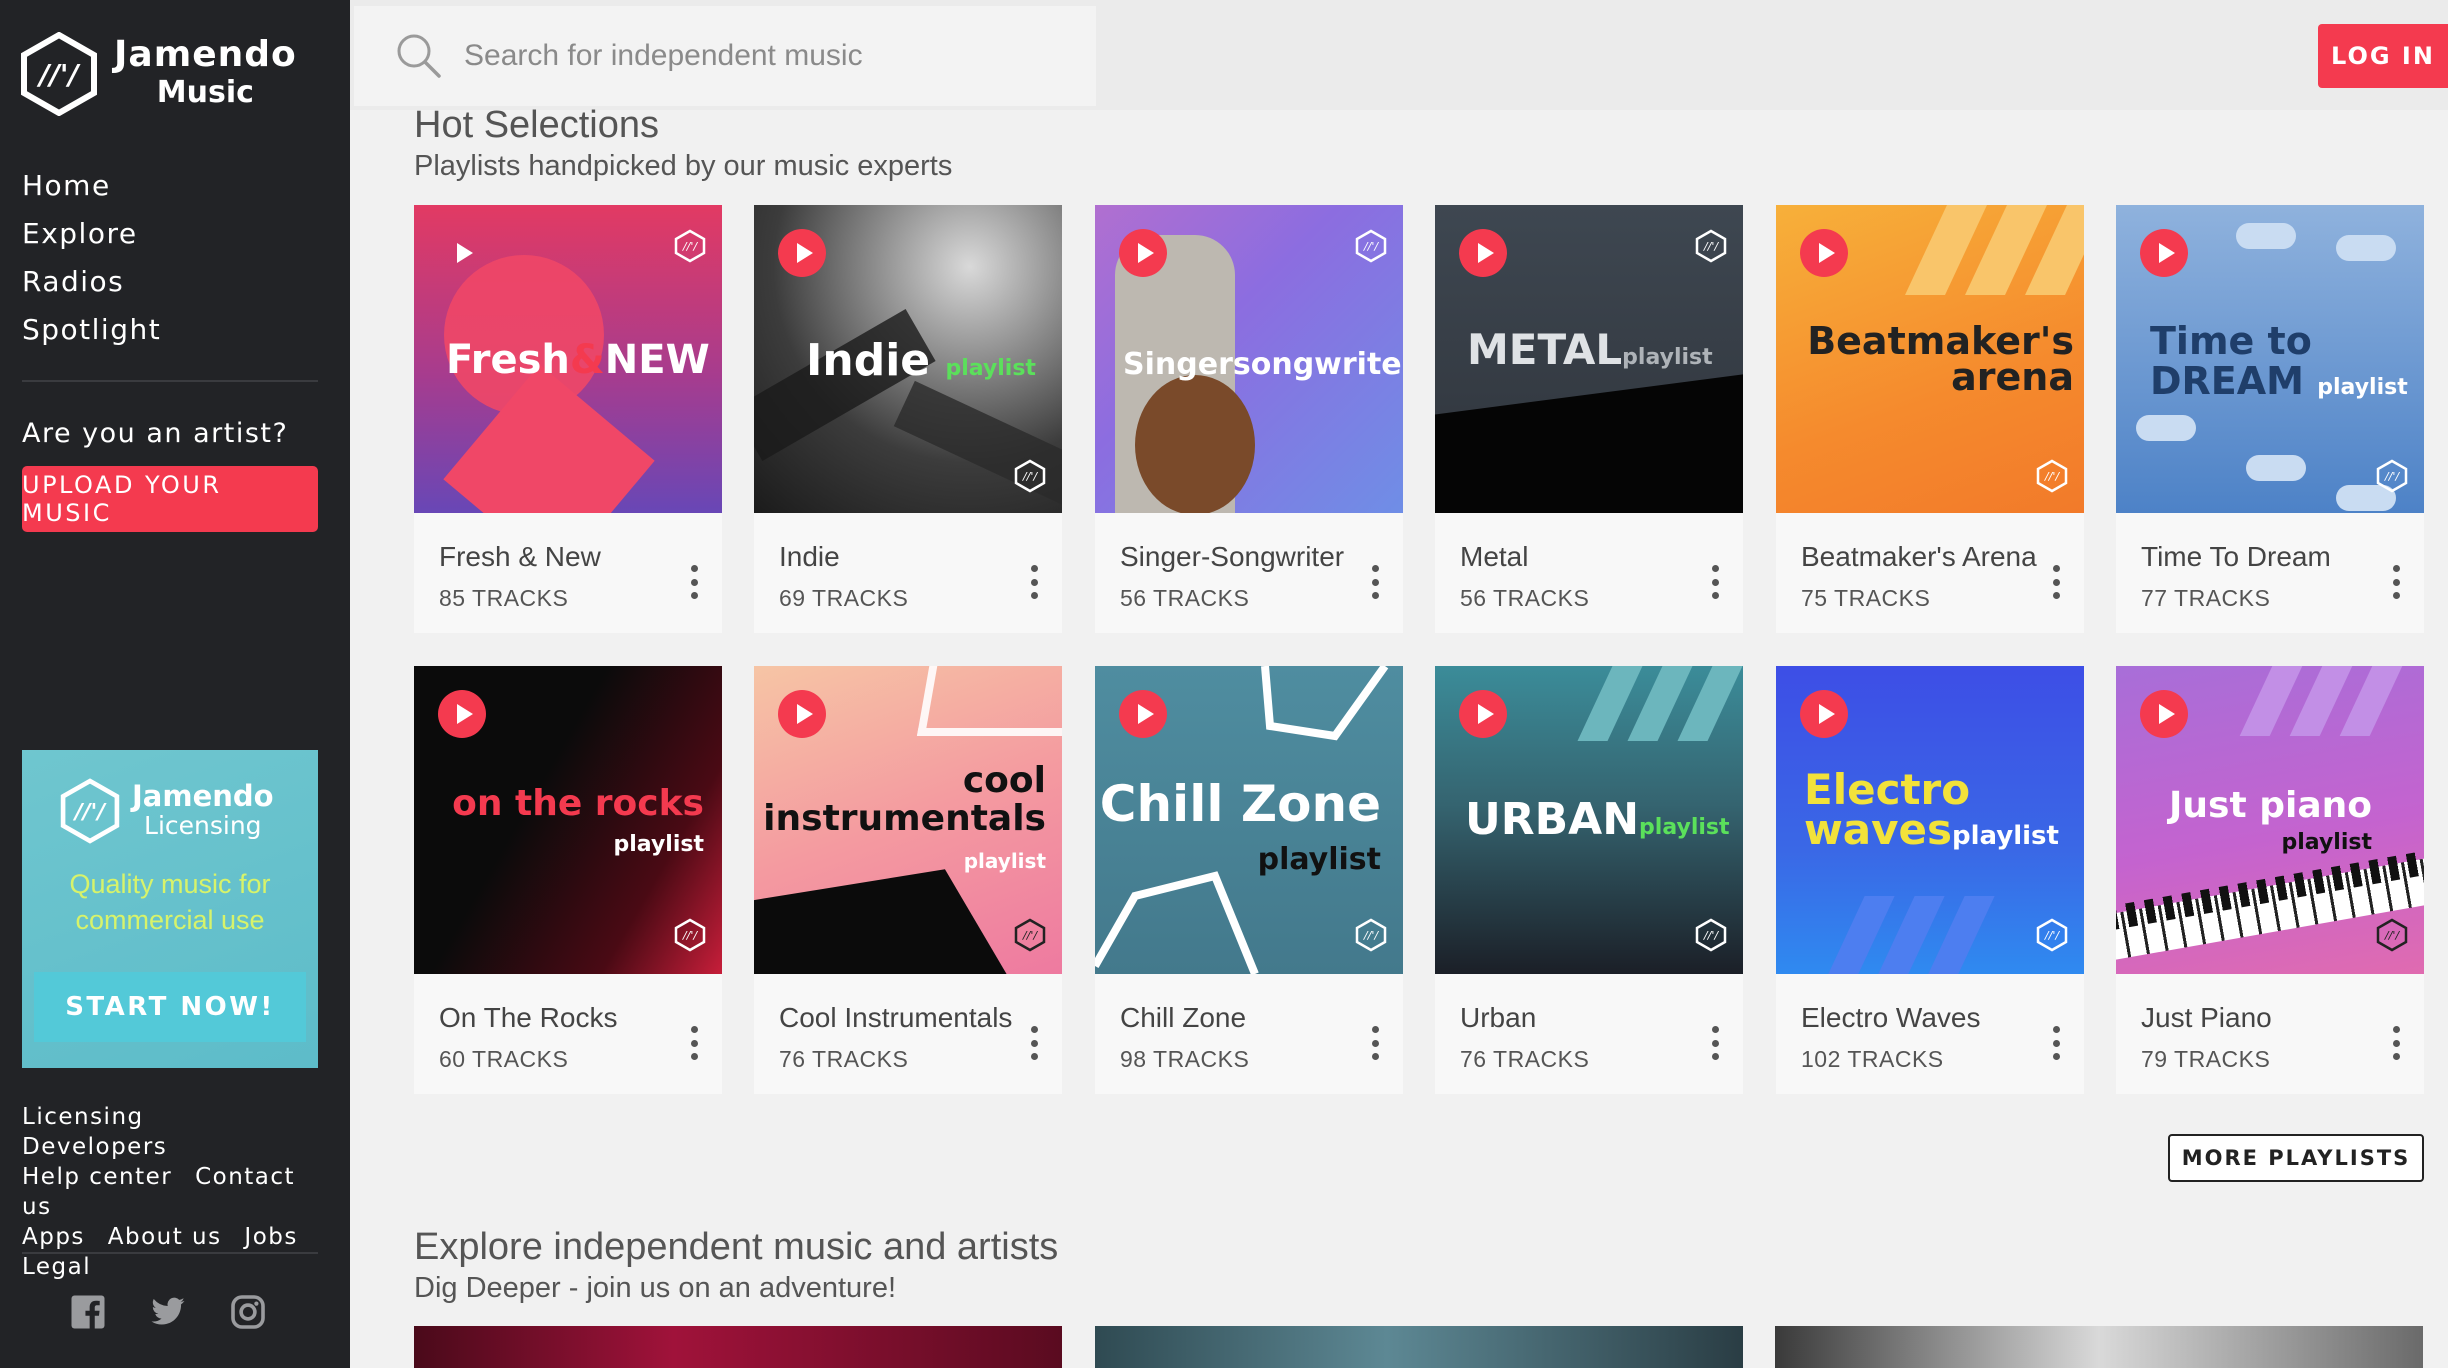  I want to click on playlist-cover: //'/ Chill Zone playlist, so click(1249, 820).